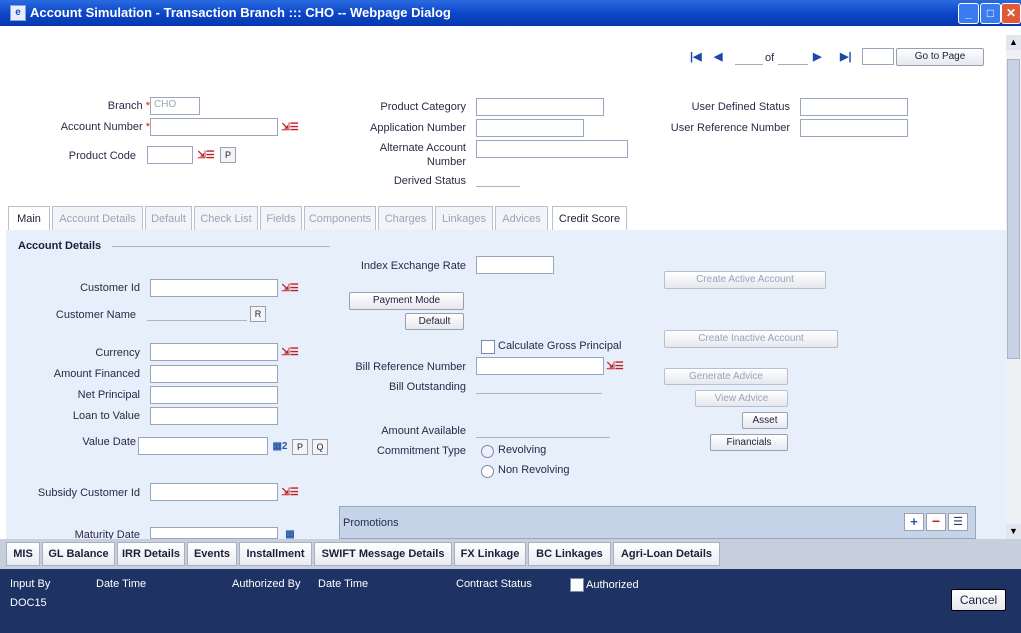 This screenshot has height=633, width=1021. I want to click on scroll-down-arrow-icon: ▼, so click(1013, 531).